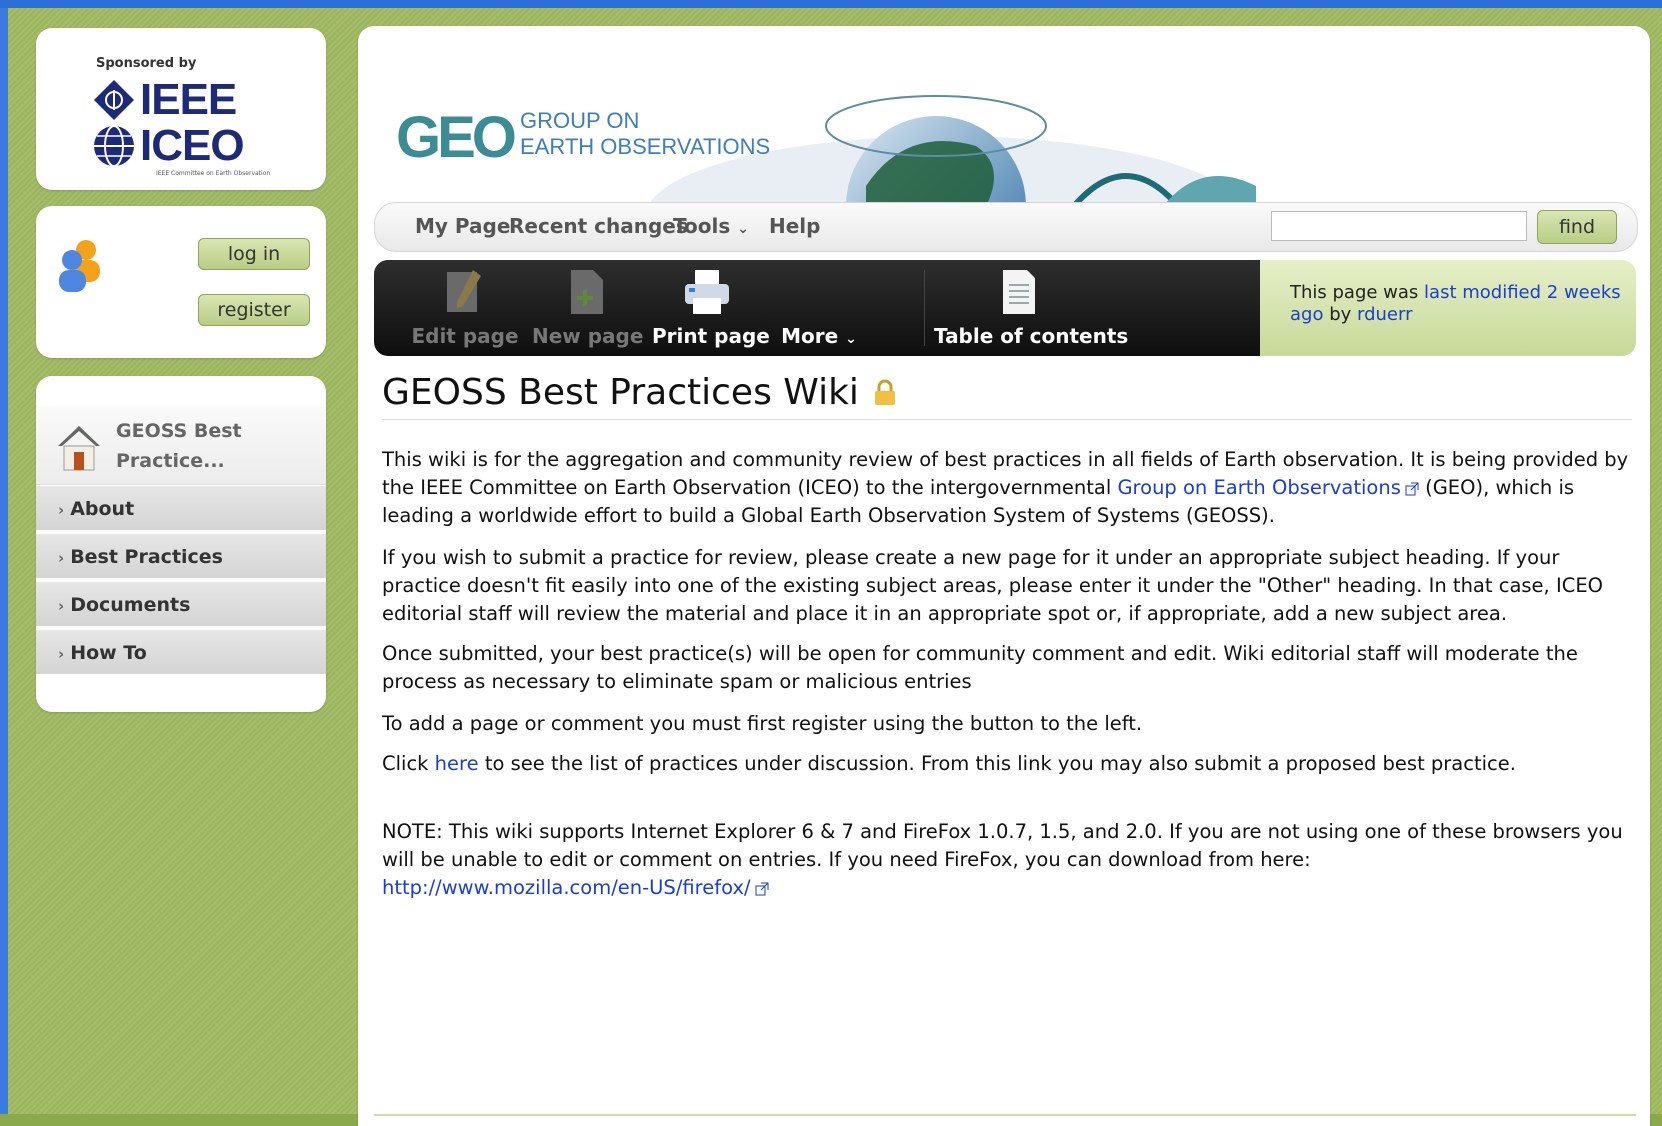 This screenshot has height=1126, width=1662. I want to click on geo-logo: GEO, so click(456, 137).